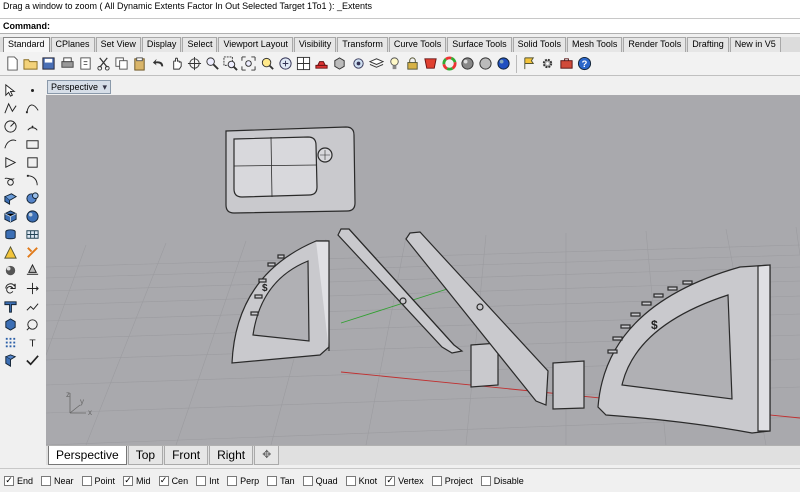 The height and width of the screenshot is (492, 800). I want to click on light-bulb-icon, so click(394, 64).